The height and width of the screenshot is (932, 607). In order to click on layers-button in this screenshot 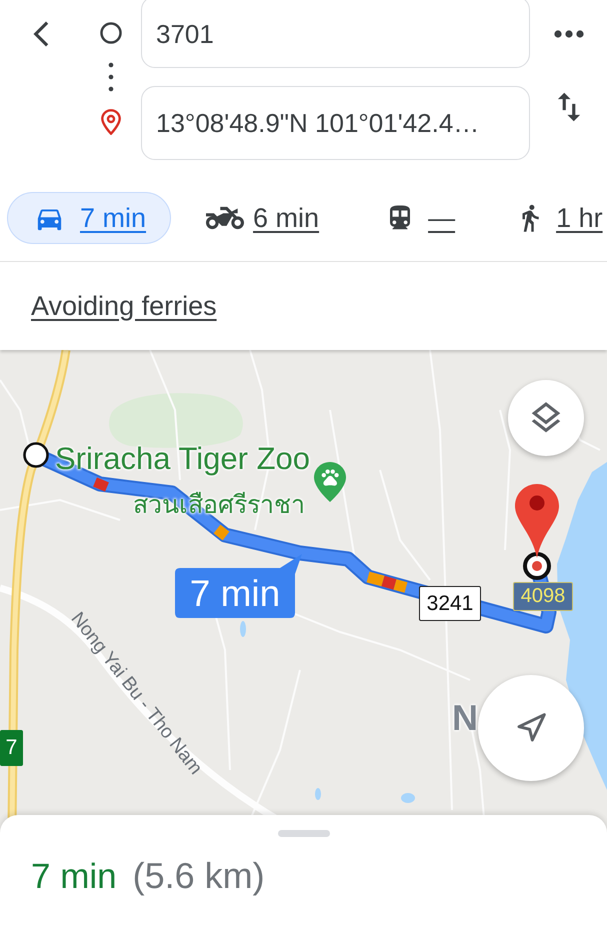, I will do `click(546, 418)`.